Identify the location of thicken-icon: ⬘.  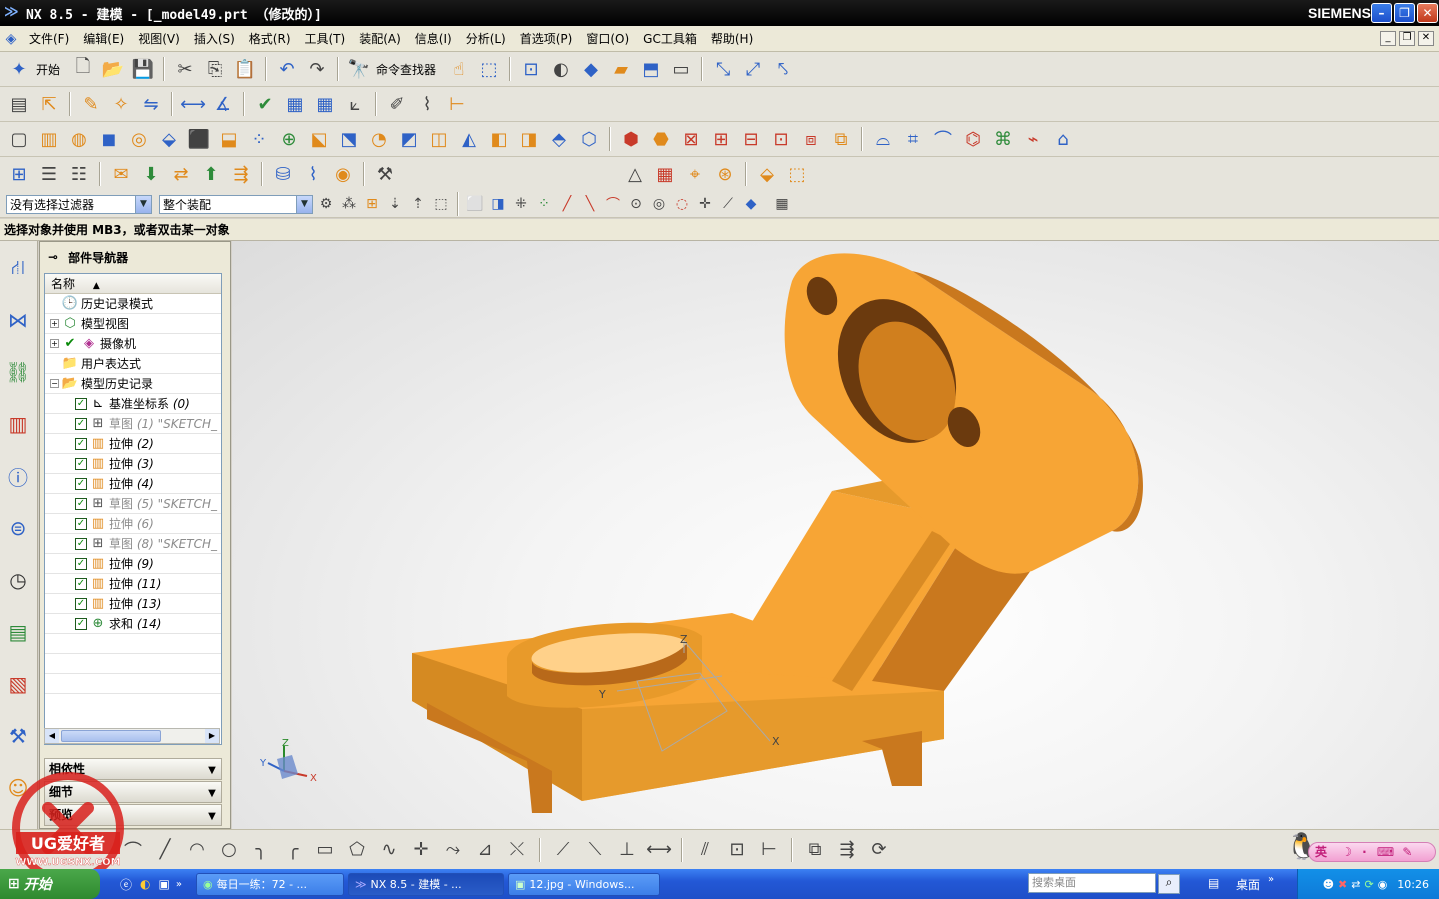
(559, 139).